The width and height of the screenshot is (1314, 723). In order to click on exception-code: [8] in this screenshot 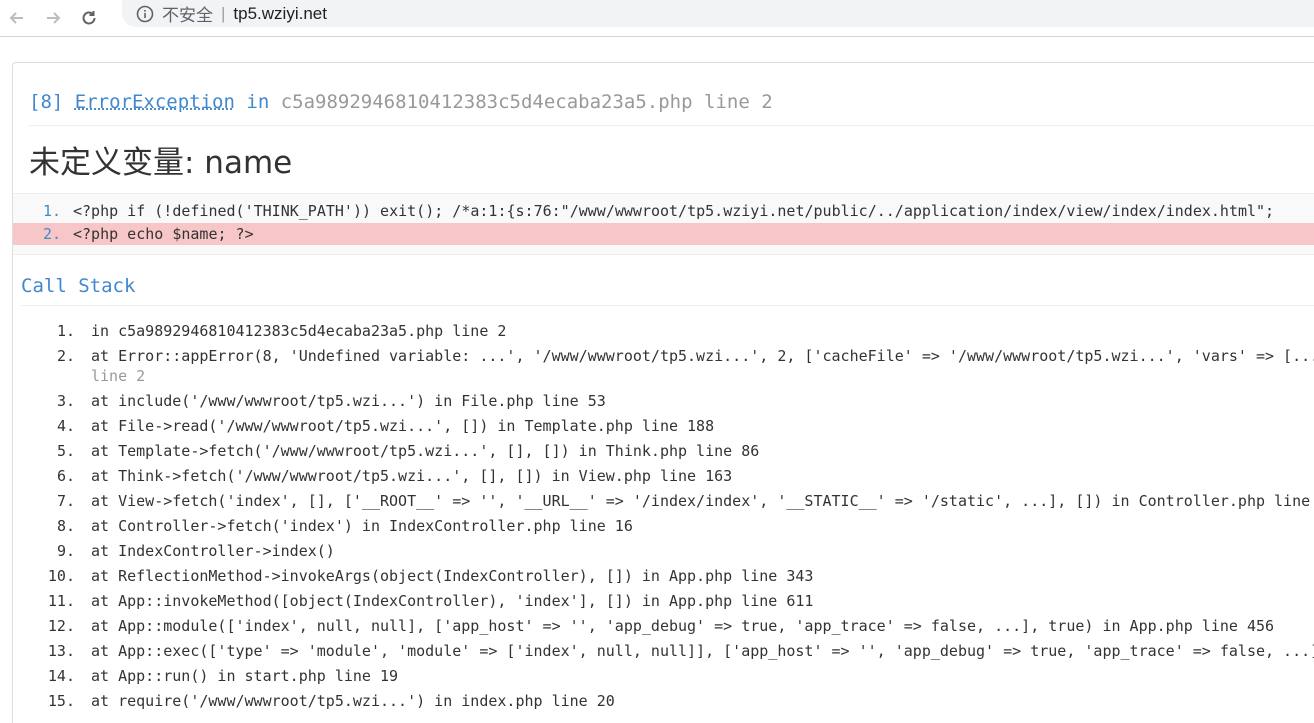, I will do `click(46, 102)`.